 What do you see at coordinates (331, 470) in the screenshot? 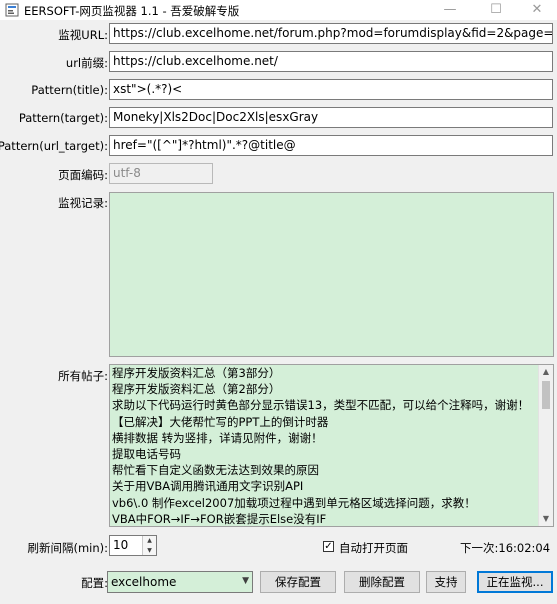
I see `list-item: 帮忙看下自定义函数无法达到效果的原因` at bounding box center [331, 470].